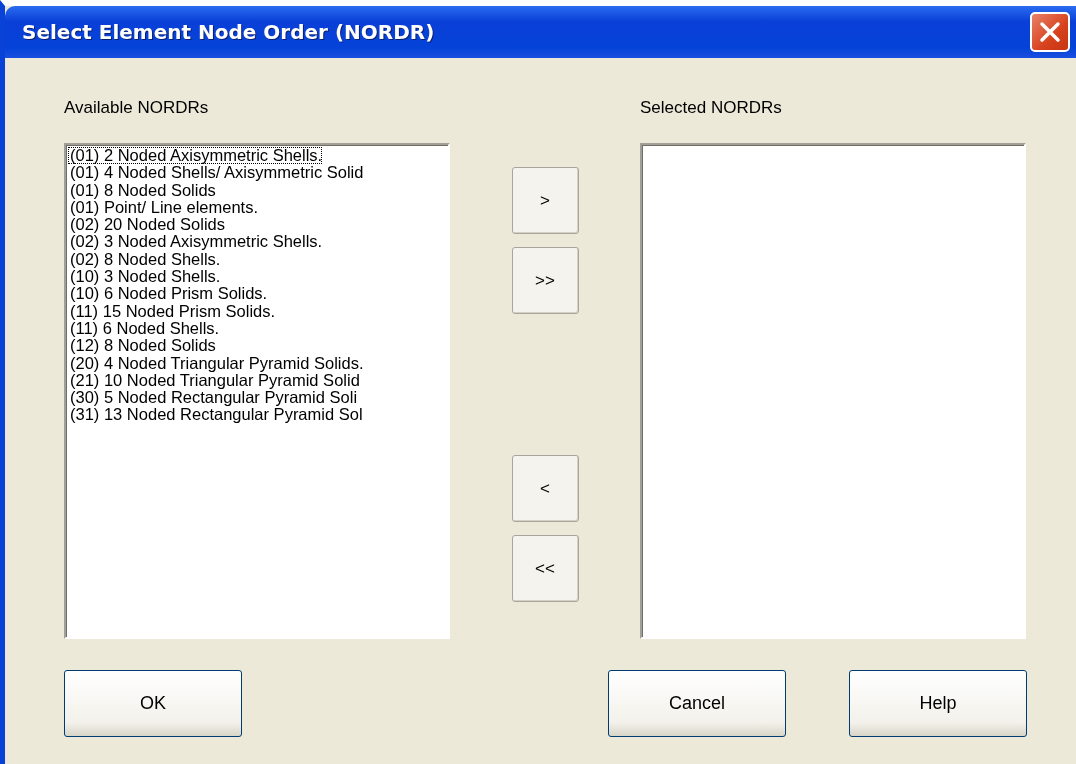 The image size is (1076, 764). Describe the element at coordinates (216, 363) in the screenshot. I see `list-item: (20) 4 Noded Triangular Pyramid Solids.` at that location.